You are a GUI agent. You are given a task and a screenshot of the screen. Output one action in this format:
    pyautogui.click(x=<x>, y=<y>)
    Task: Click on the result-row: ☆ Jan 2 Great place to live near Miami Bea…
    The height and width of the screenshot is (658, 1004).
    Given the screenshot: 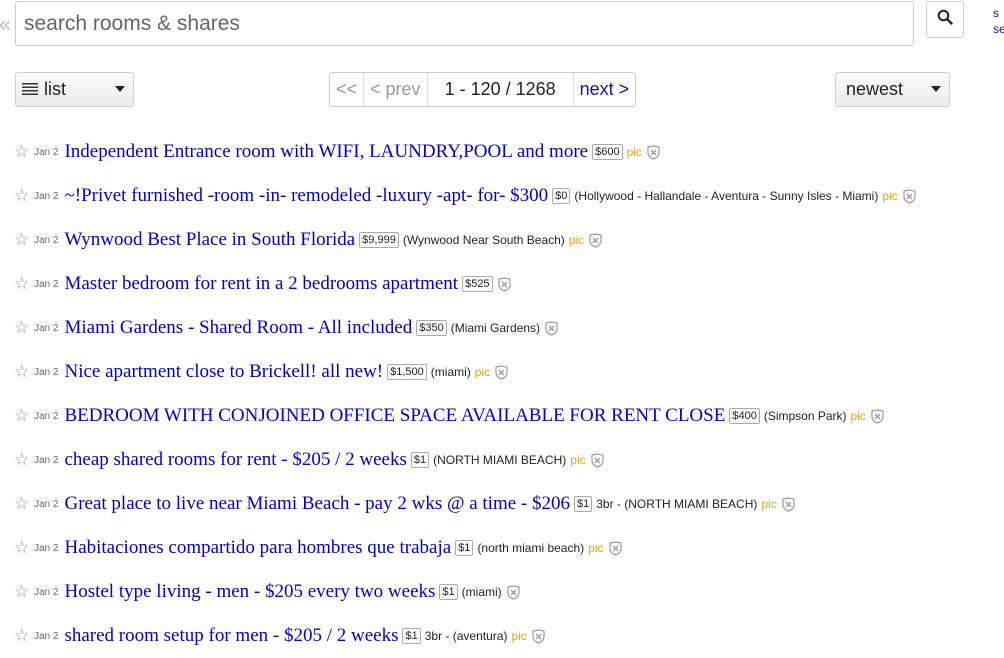 What is the action you would take?
    pyautogui.click(x=465, y=504)
    